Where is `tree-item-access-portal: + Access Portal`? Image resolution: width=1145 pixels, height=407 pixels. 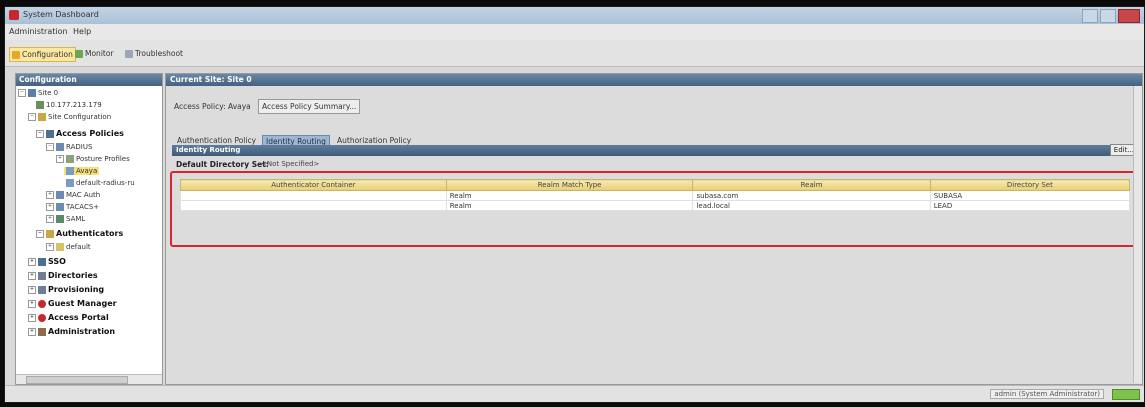
tree-item-access-portal: + Access Portal is located at coordinates (68, 317).